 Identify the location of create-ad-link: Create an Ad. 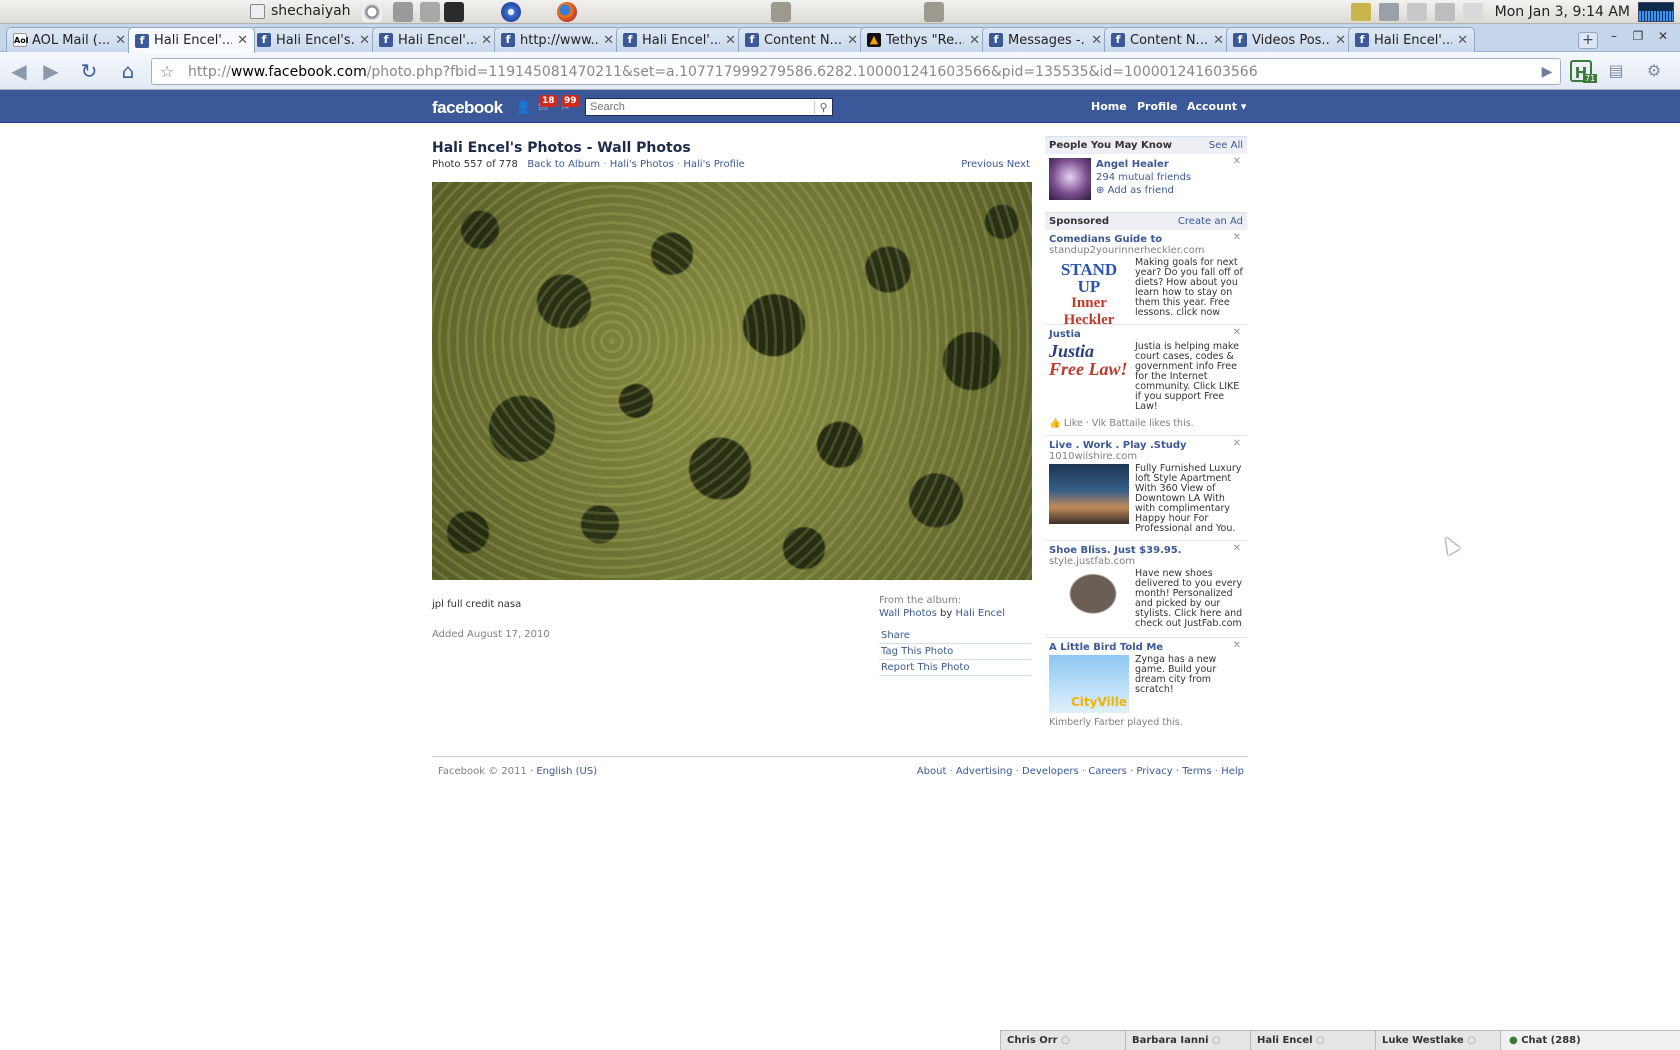
(1210, 222).